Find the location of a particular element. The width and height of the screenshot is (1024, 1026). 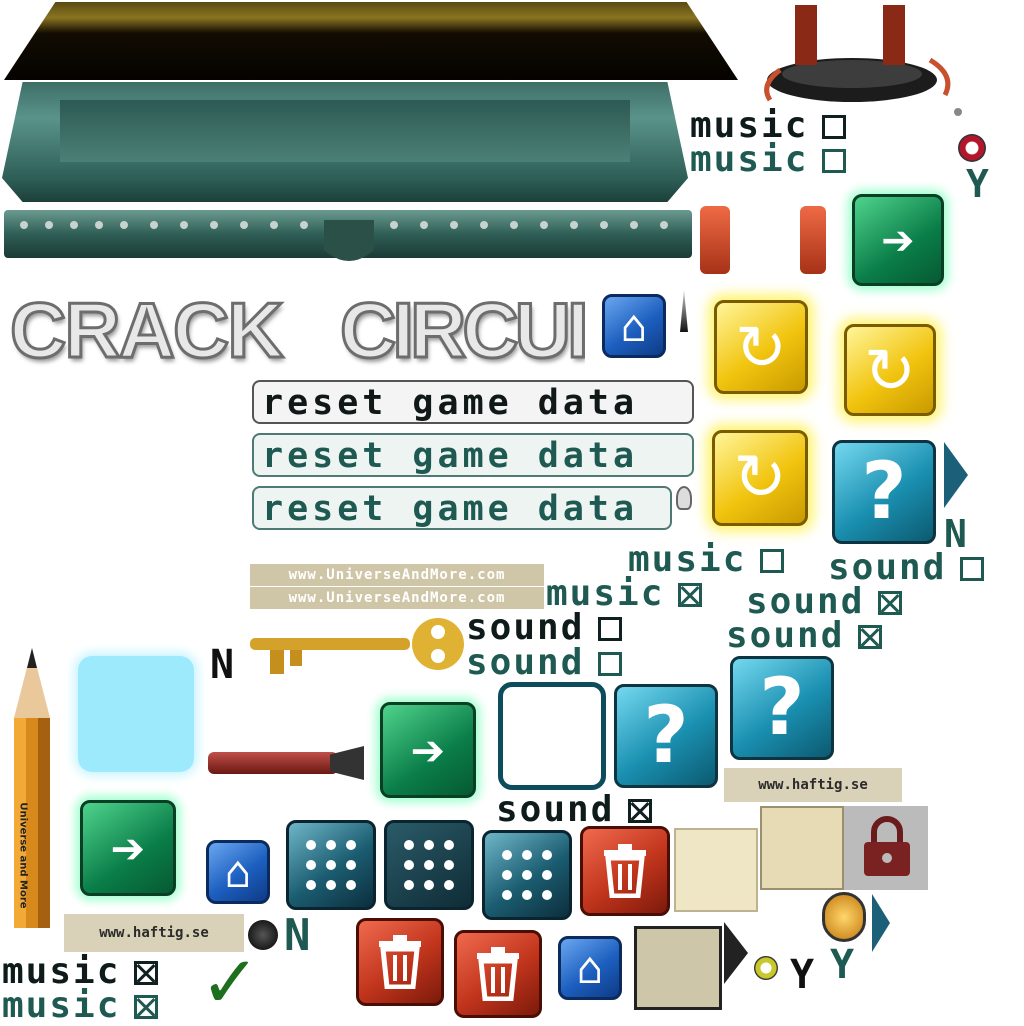

clip-right-icon is located at coordinates (813, 240).